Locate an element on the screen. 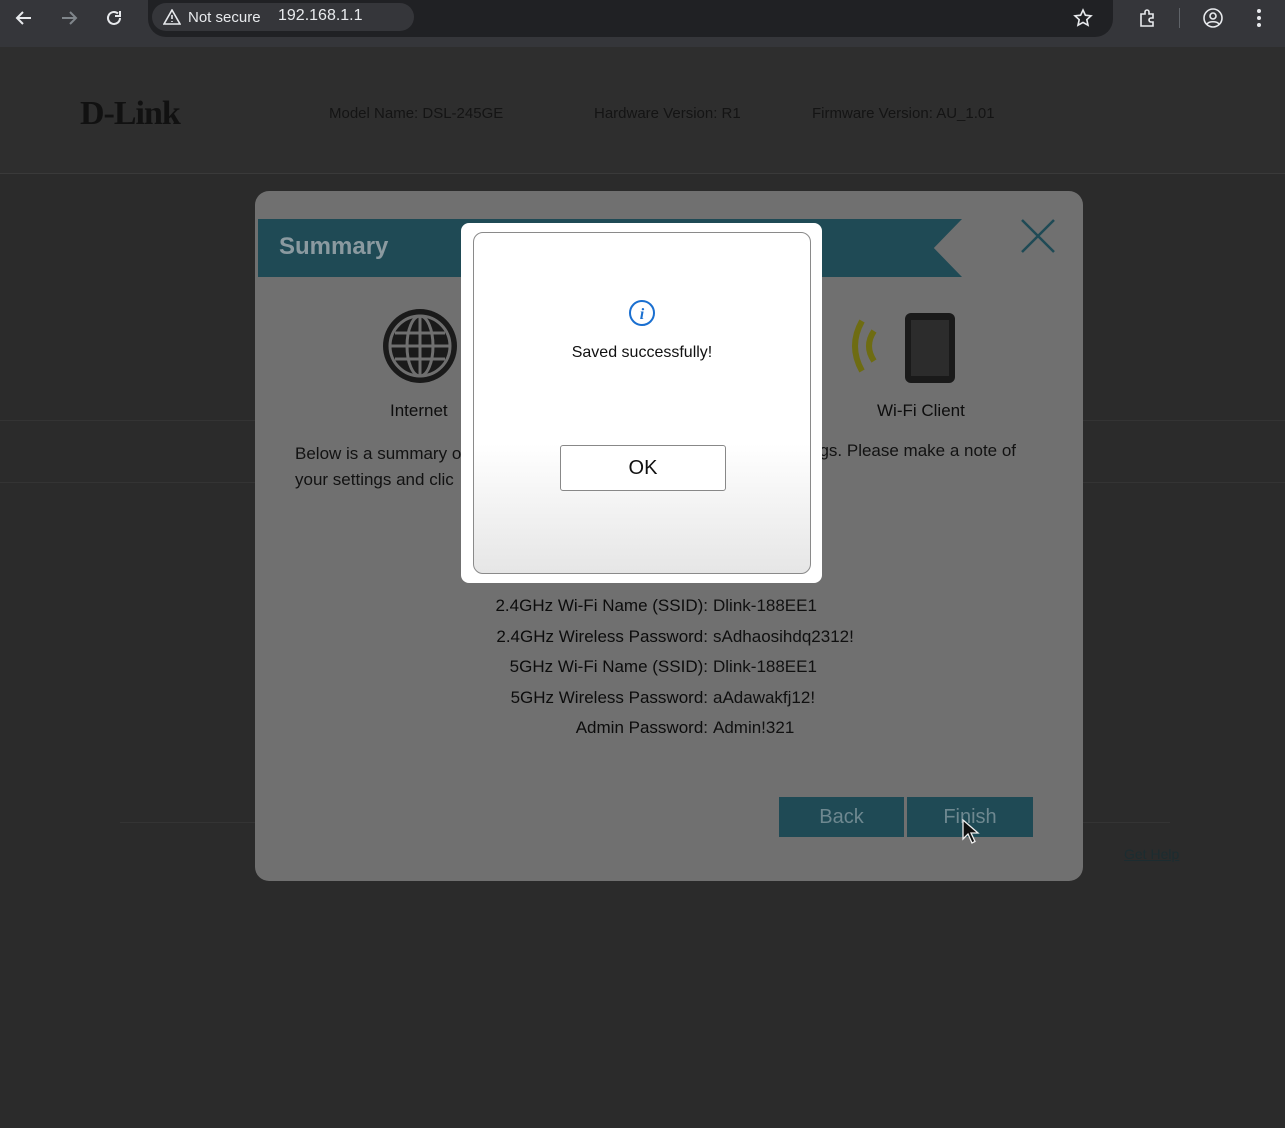 The image size is (1285, 1128). back-button: Back is located at coordinates (841, 817).